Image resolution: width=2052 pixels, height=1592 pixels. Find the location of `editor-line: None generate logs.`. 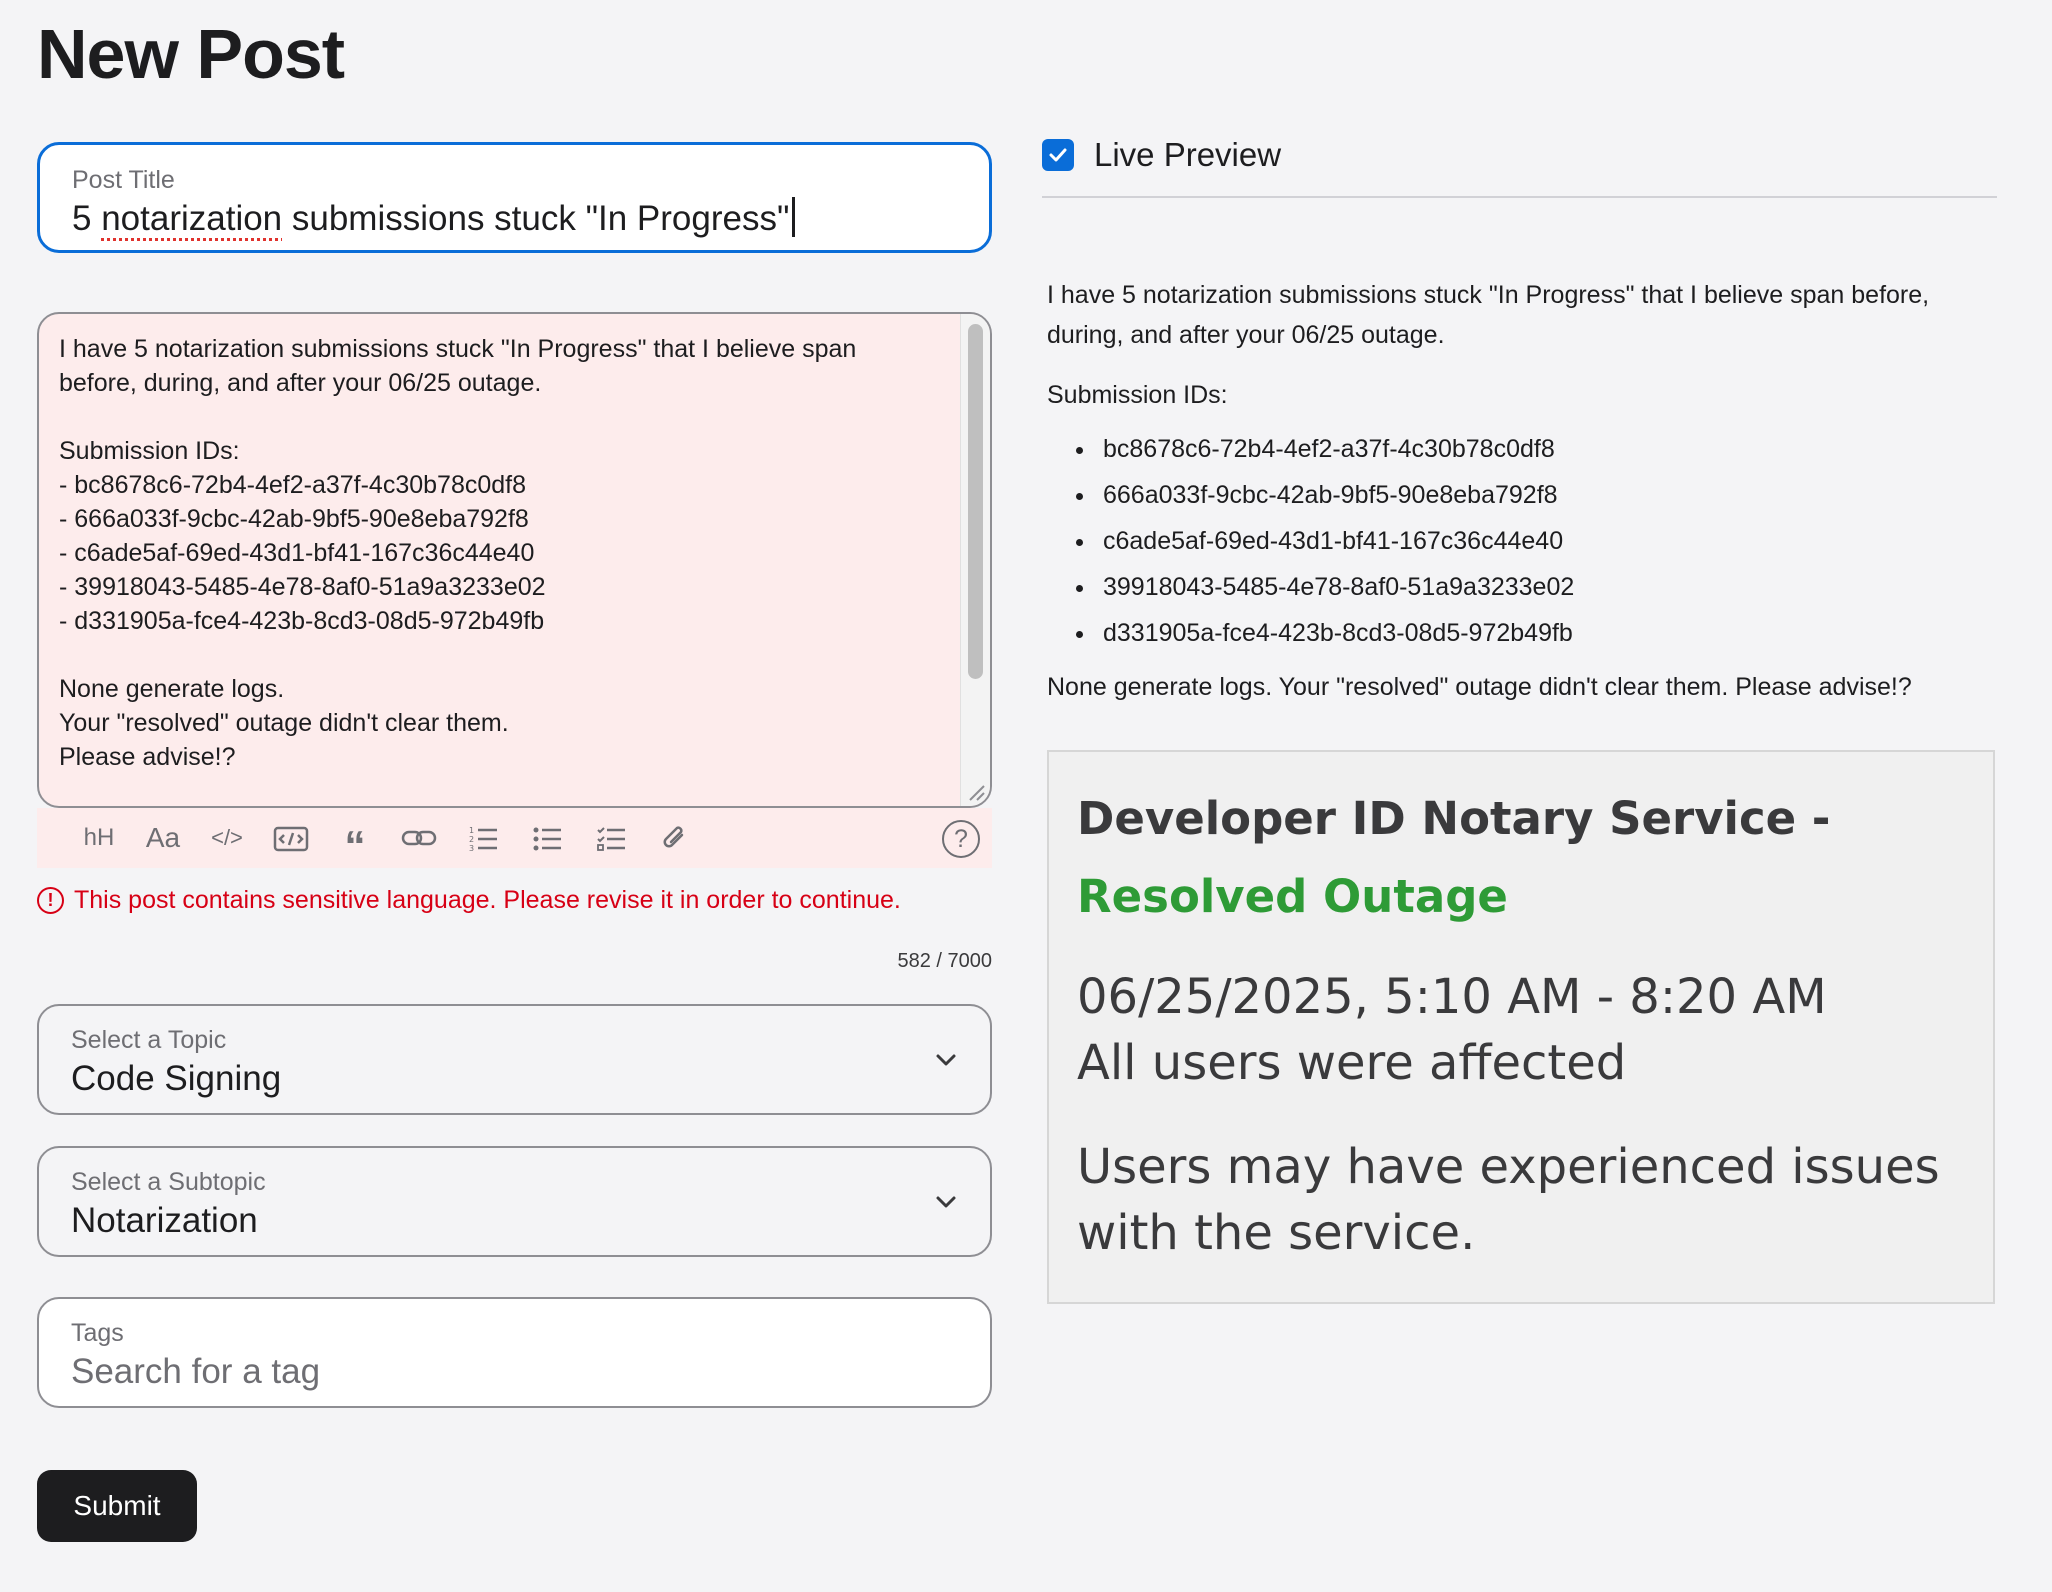

editor-line: None generate logs. is located at coordinates (172, 689).